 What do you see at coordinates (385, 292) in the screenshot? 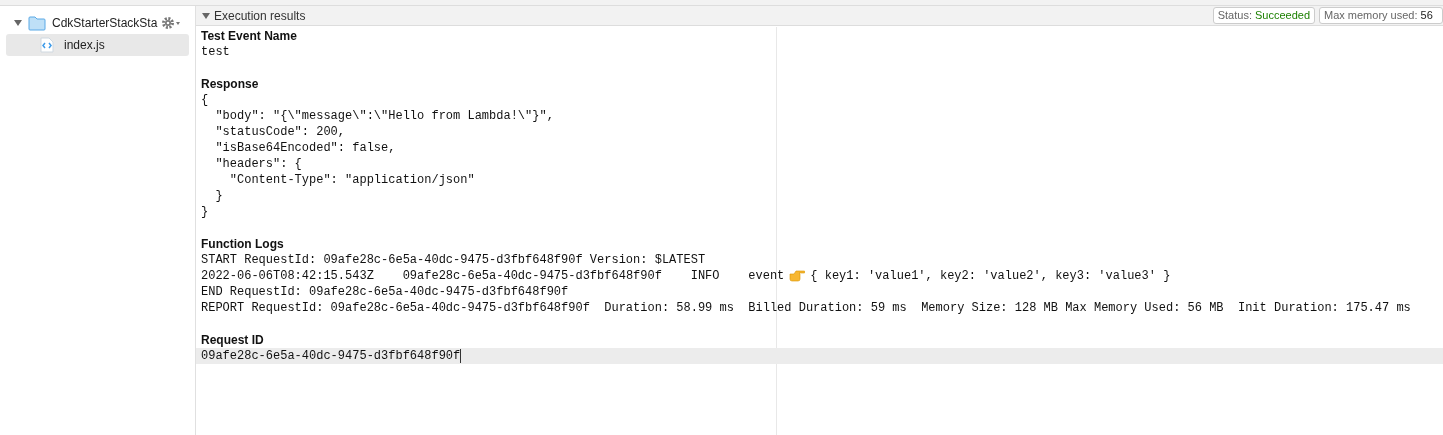
I see `code-line: END RequestId: 09afe28c-6e5a-40dc-9475-d3fbf648f90f` at bounding box center [385, 292].